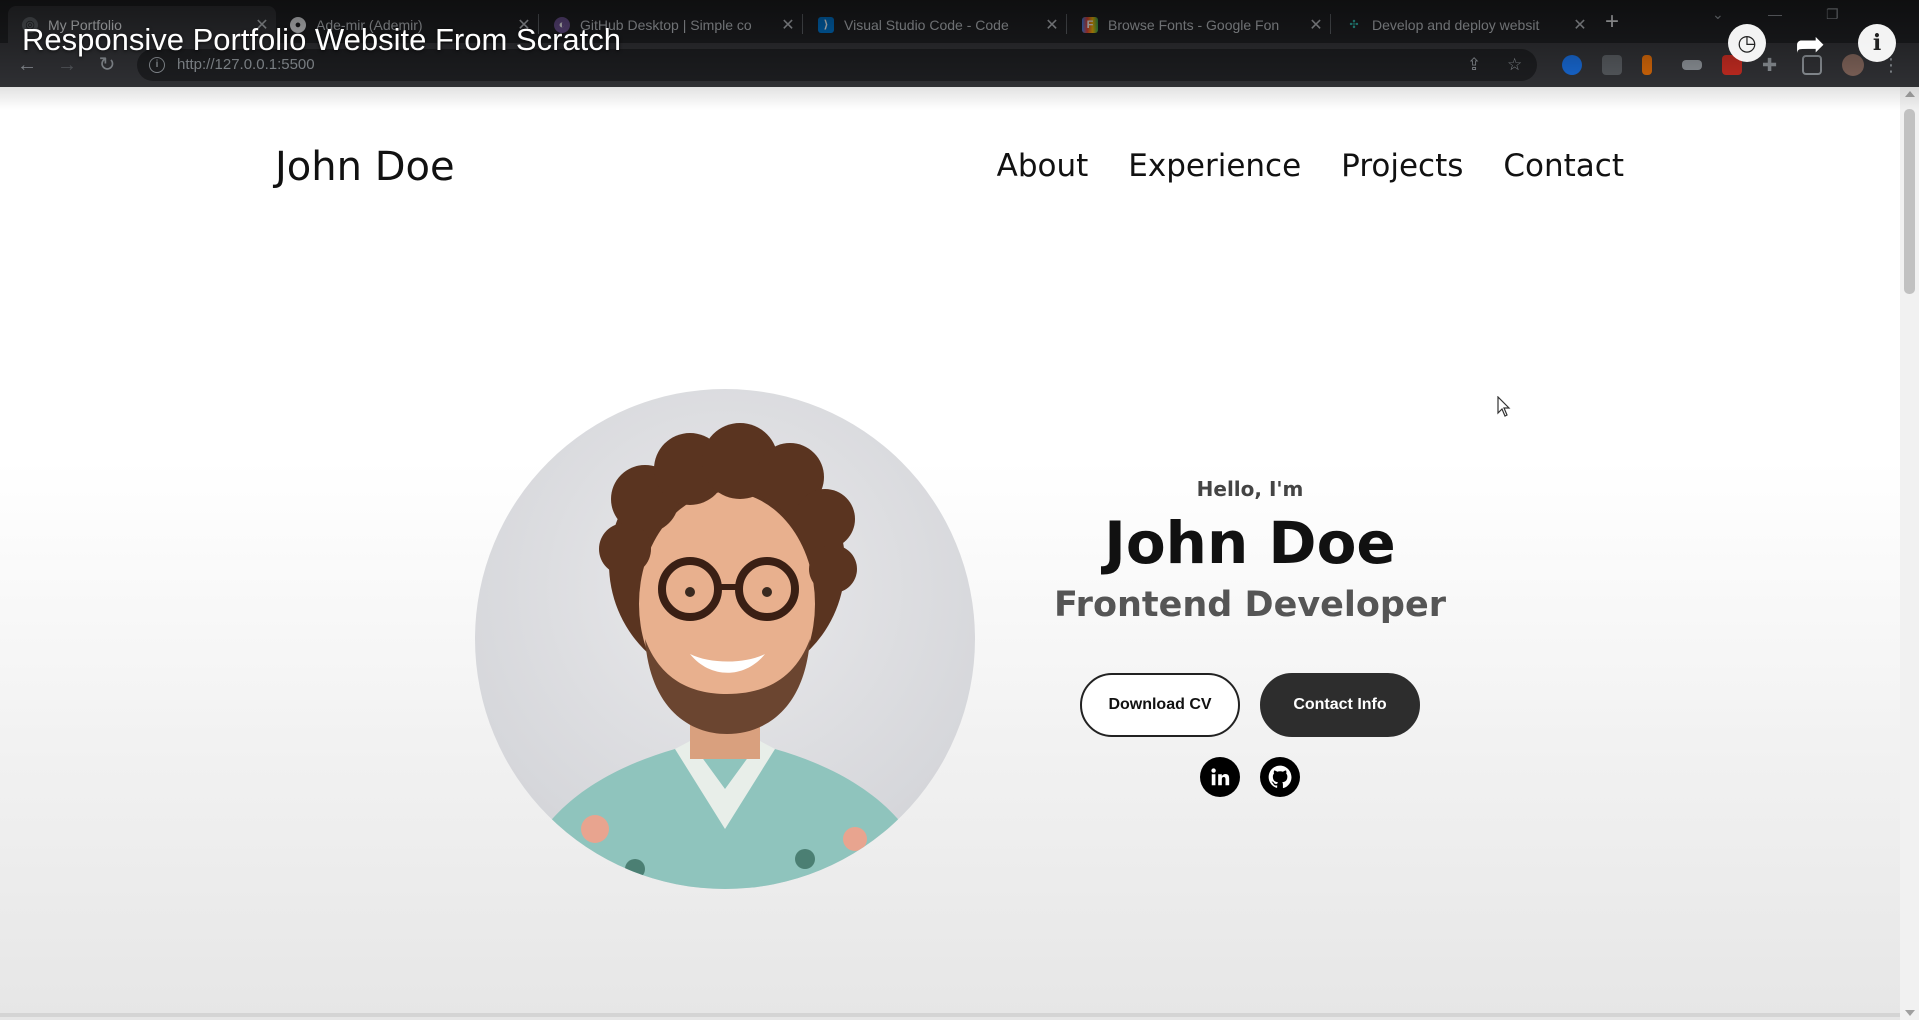 This screenshot has width=1919, height=1020. Describe the element at coordinates (1194, 24) in the screenshot. I see `tab-title: Browse Fonts - Google Fon` at that location.